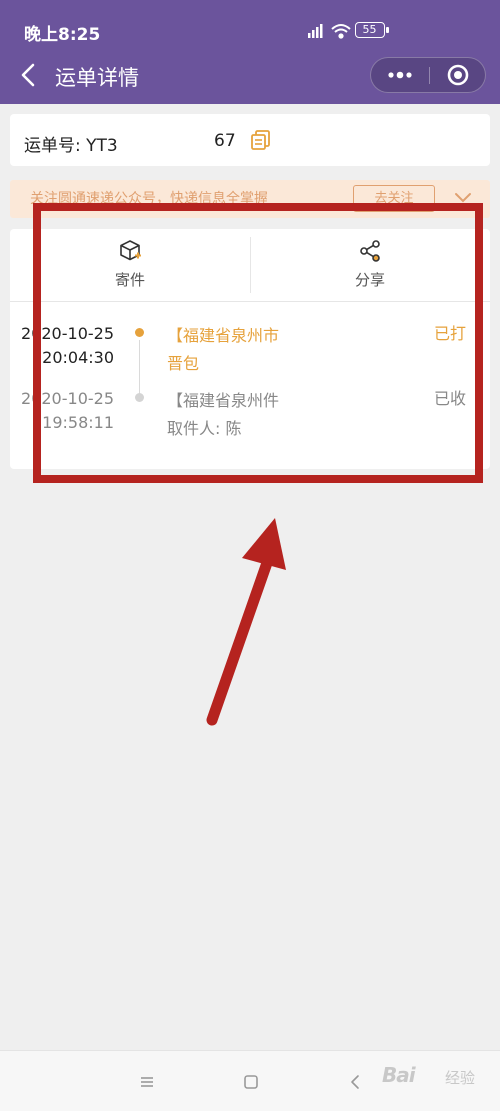 The height and width of the screenshot is (1111, 500). I want to click on waybill-number-label: 运单号: YT3, so click(71, 146).